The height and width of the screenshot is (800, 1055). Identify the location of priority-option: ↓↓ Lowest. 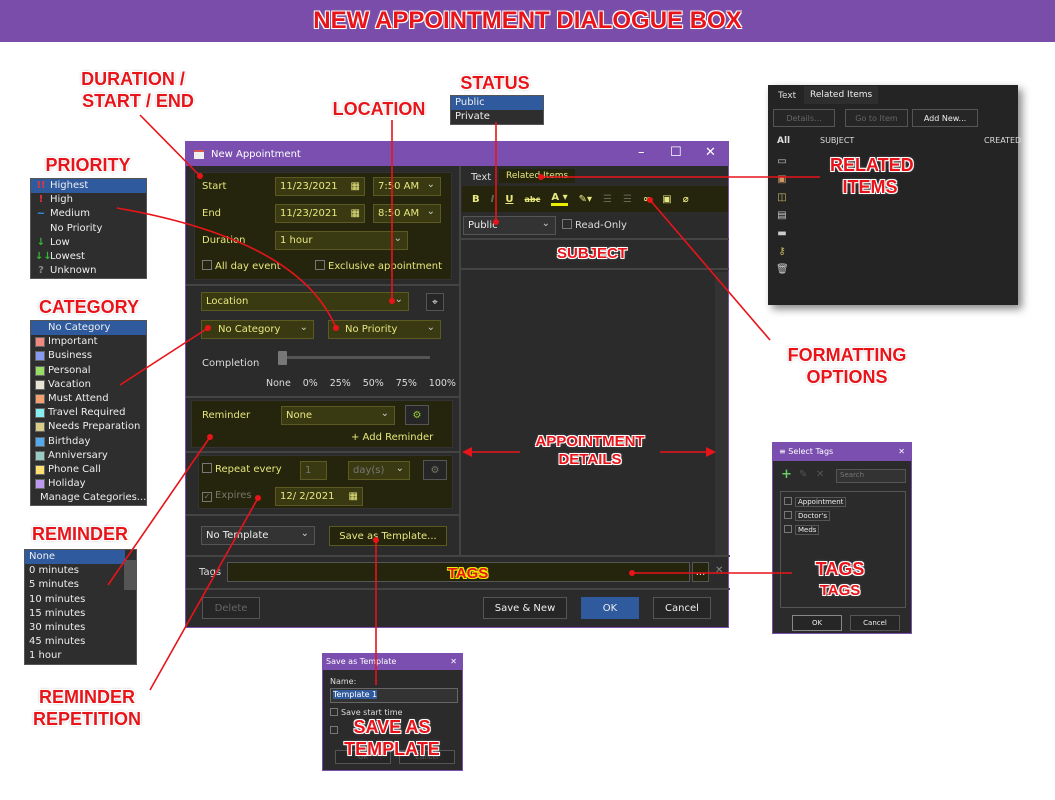
(88, 257).